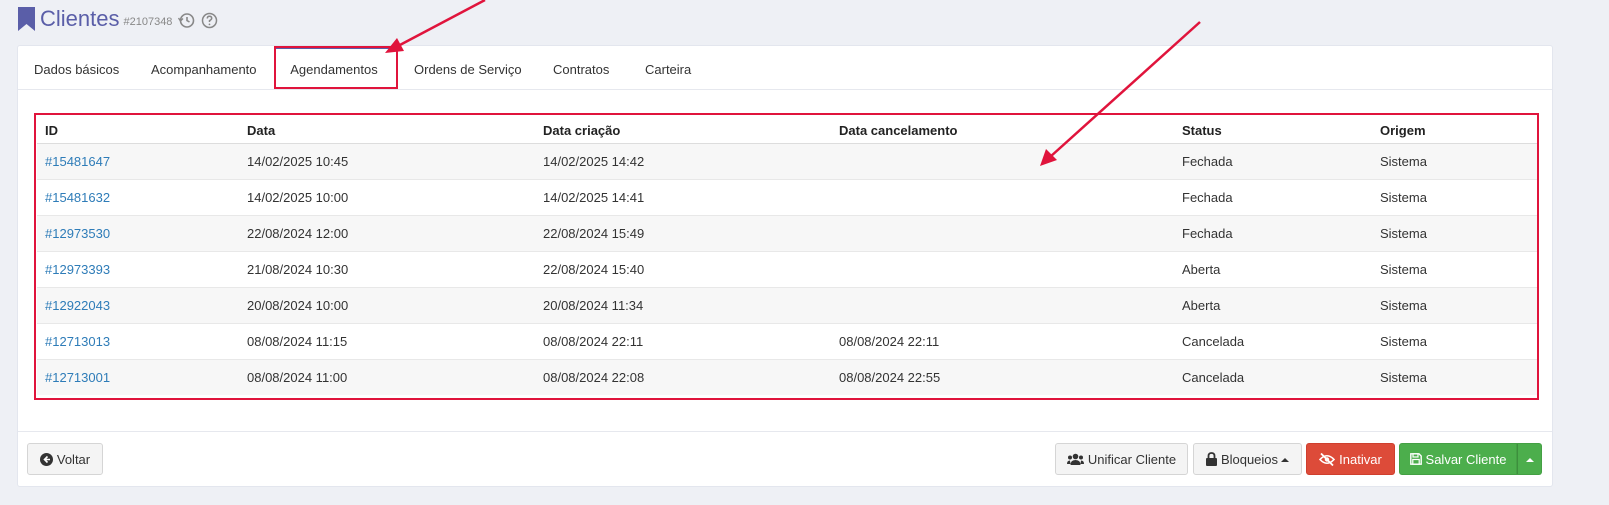 This screenshot has height=505, width=1609. I want to click on page-title: Clientes, so click(80, 18).